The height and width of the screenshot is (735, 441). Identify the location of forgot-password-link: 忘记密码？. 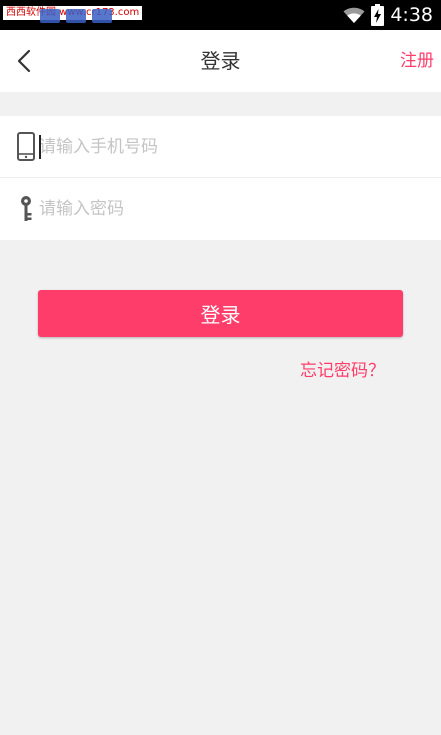
(342, 368).